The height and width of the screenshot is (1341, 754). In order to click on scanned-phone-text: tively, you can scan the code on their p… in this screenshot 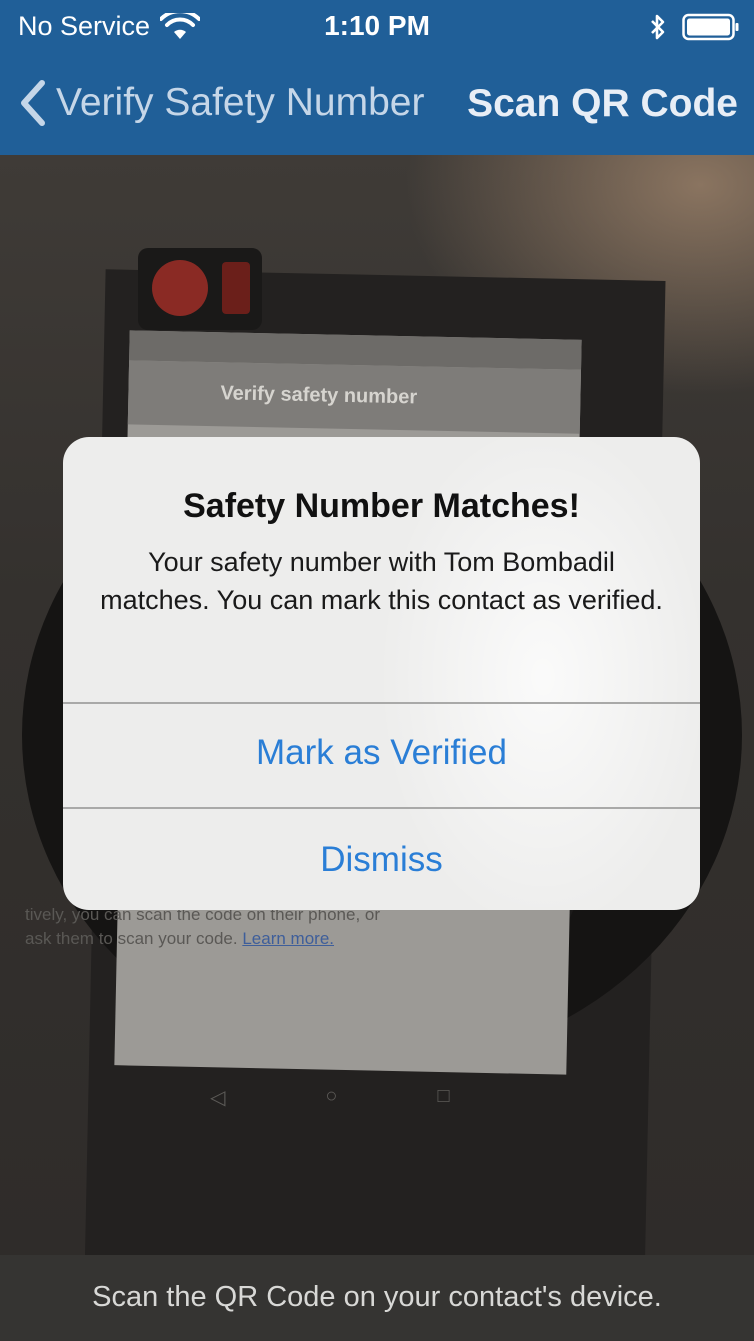, I will do `click(225, 927)`.